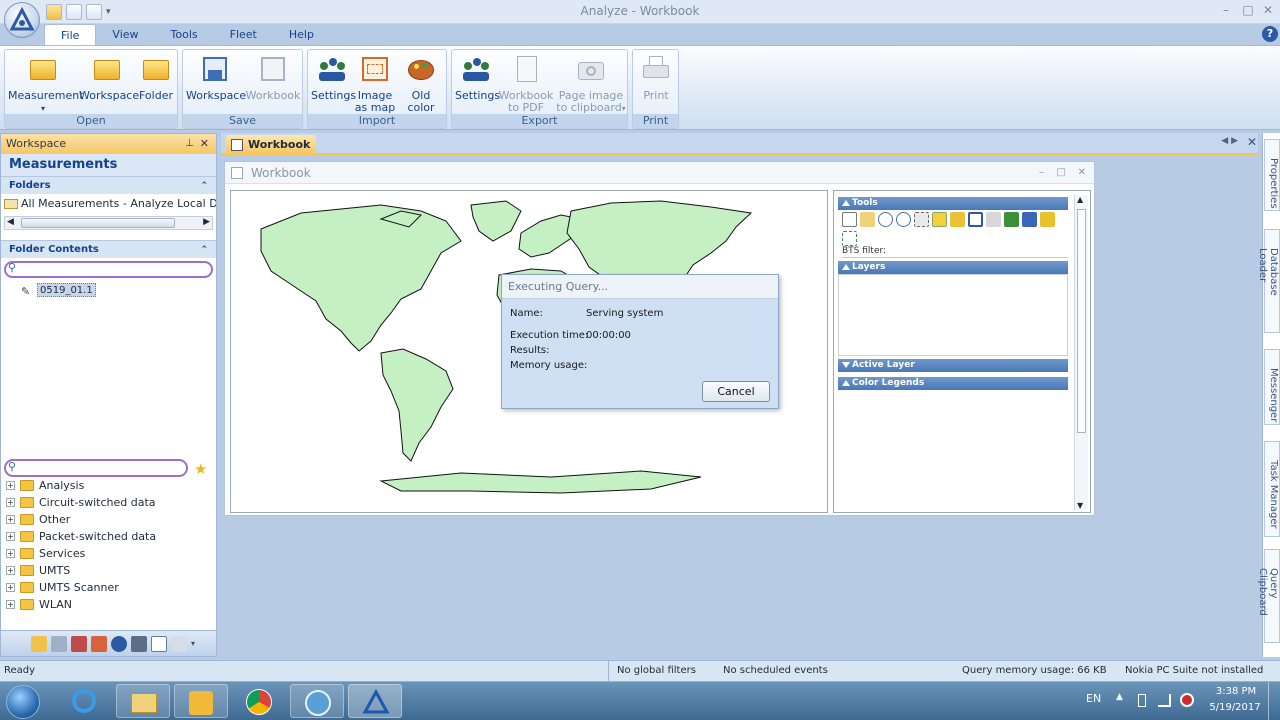  What do you see at coordinates (1093, 698) in the screenshot?
I see `language-indicator: EN` at bounding box center [1093, 698].